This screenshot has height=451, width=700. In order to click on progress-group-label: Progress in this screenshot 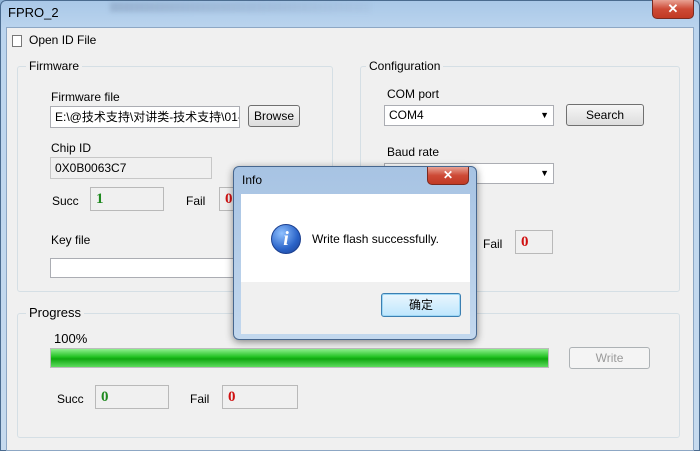, I will do `click(55, 312)`.